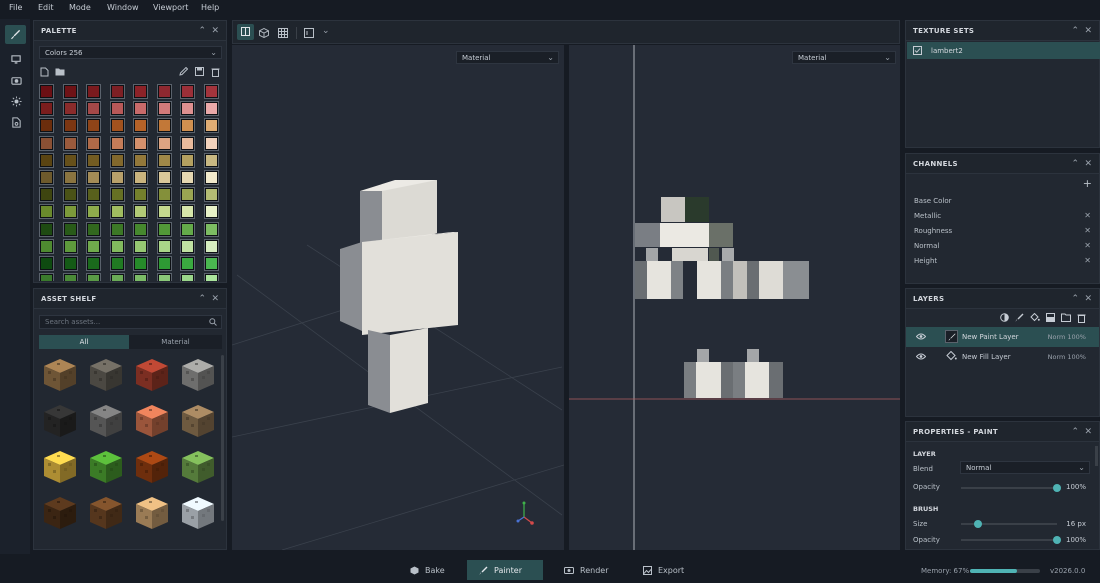 The width and height of the screenshot is (1100, 583). Describe the element at coordinates (1019, 317) in the screenshot. I see `paint-layer-icon` at that location.